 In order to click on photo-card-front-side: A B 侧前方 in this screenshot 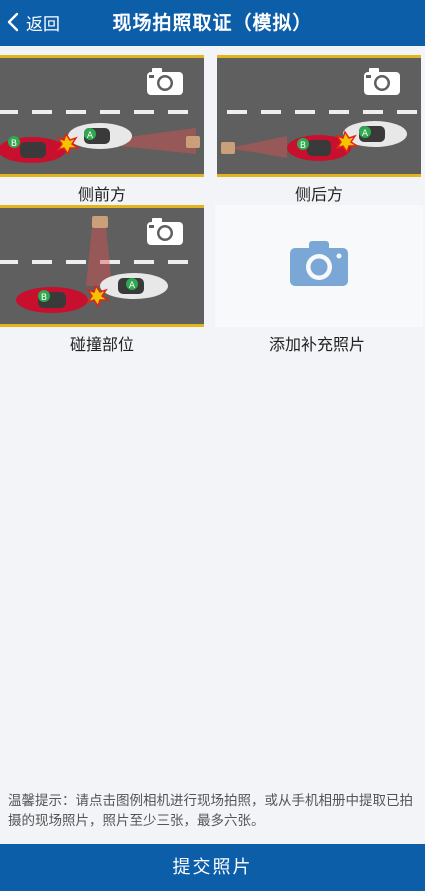, I will do `click(102, 130)`.